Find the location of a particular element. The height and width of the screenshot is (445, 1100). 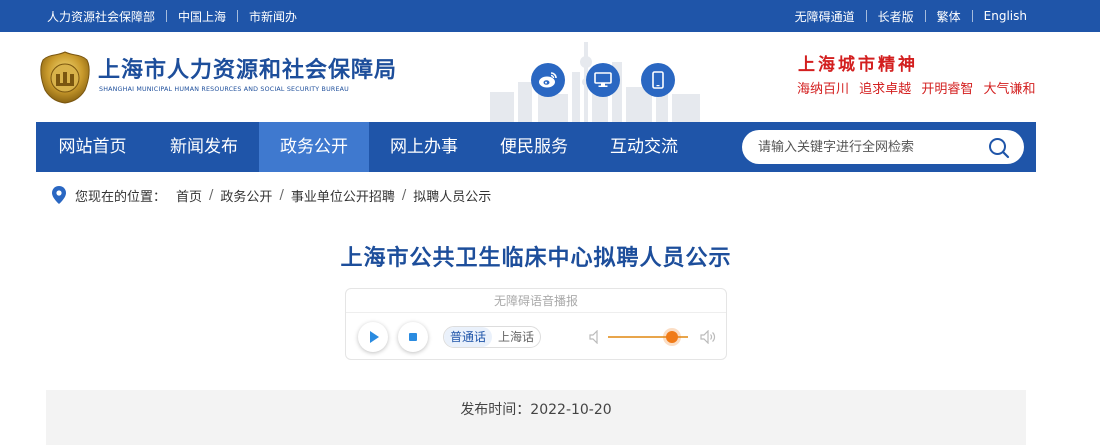

stop-icon is located at coordinates (413, 337).